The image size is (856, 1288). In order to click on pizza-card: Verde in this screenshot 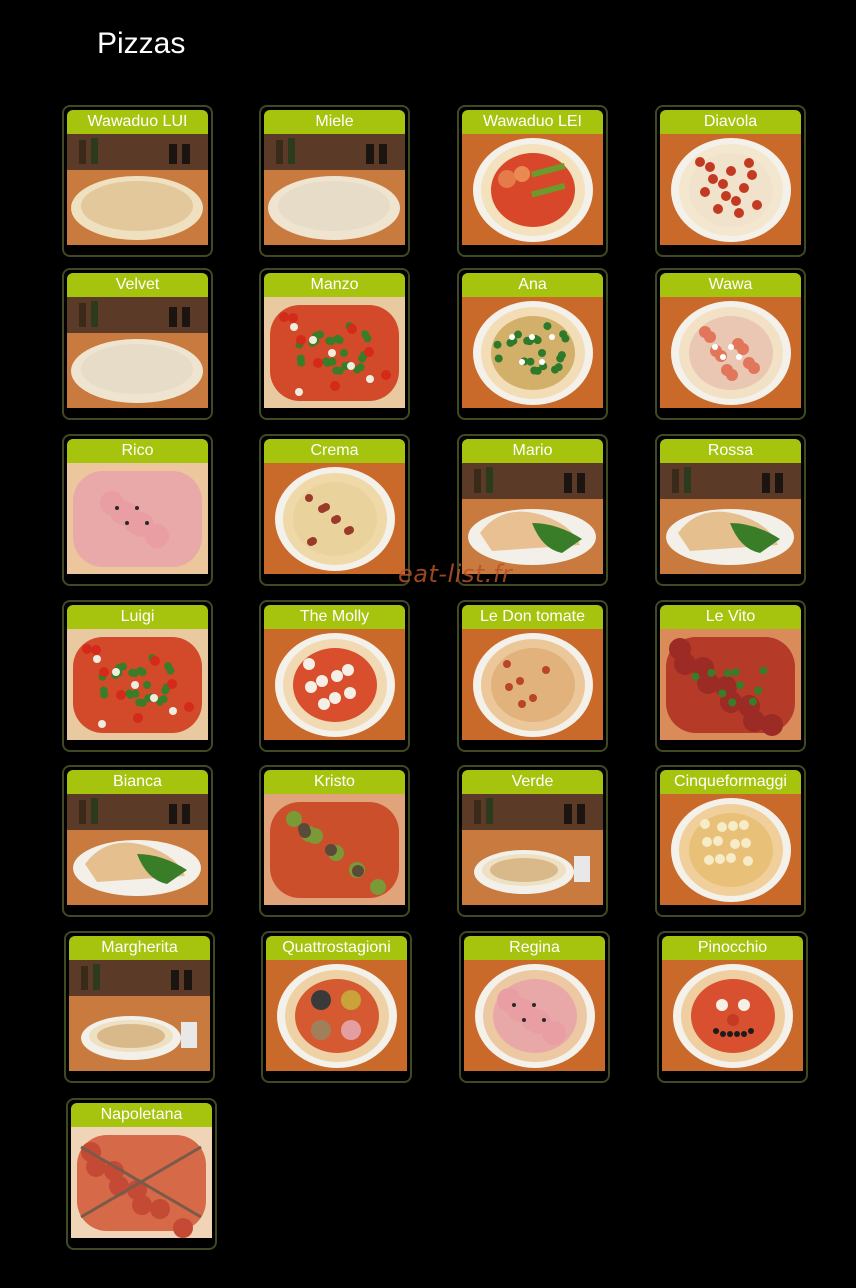, I will do `click(532, 841)`.